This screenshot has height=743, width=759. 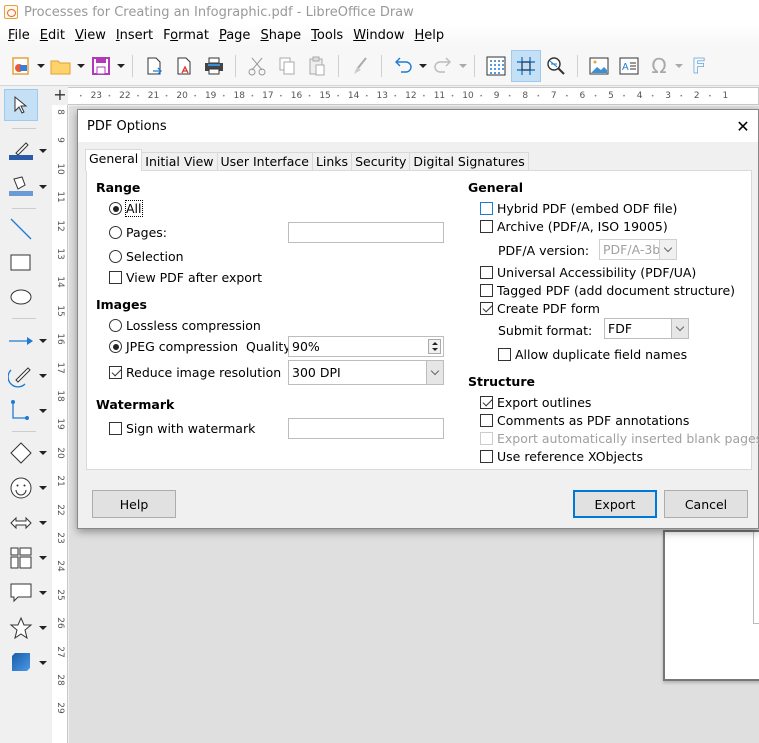 What do you see at coordinates (101, 66) in the screenshot?
I see `save-button` at bounding box center [101, 66].